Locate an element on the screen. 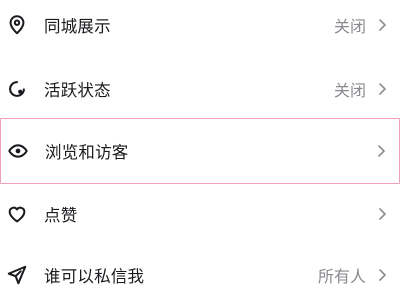  eye-icon is located at coordinates (18, 151).